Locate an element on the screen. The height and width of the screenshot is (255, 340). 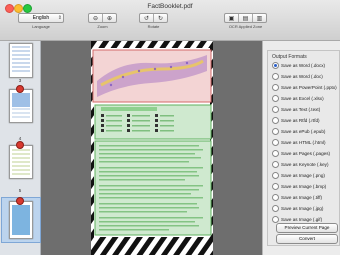
page-number: 5 is located at coordinates (20, 190).